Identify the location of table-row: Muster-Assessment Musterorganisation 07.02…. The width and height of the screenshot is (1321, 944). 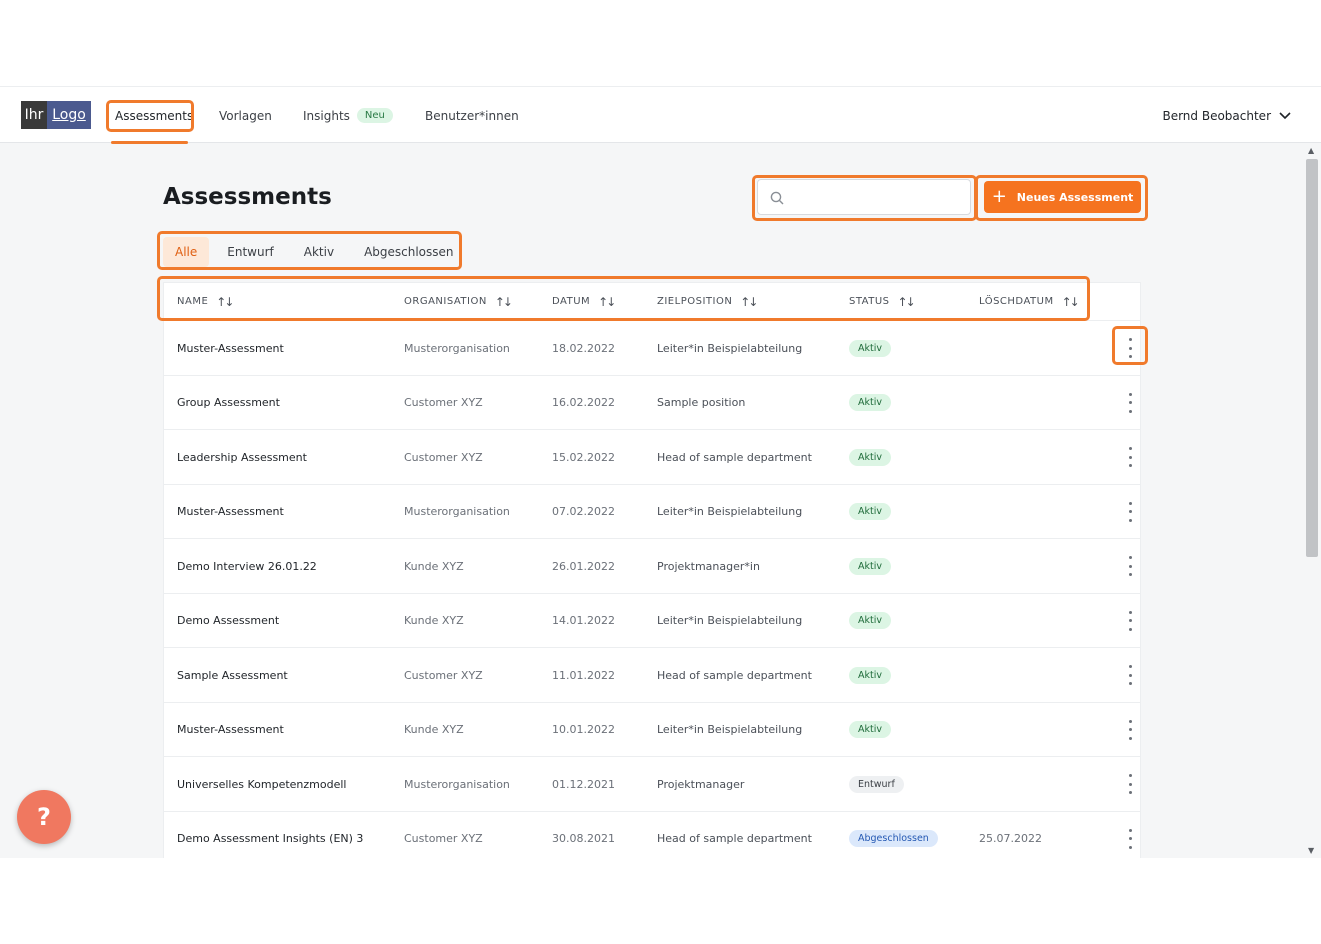
(652, 512).